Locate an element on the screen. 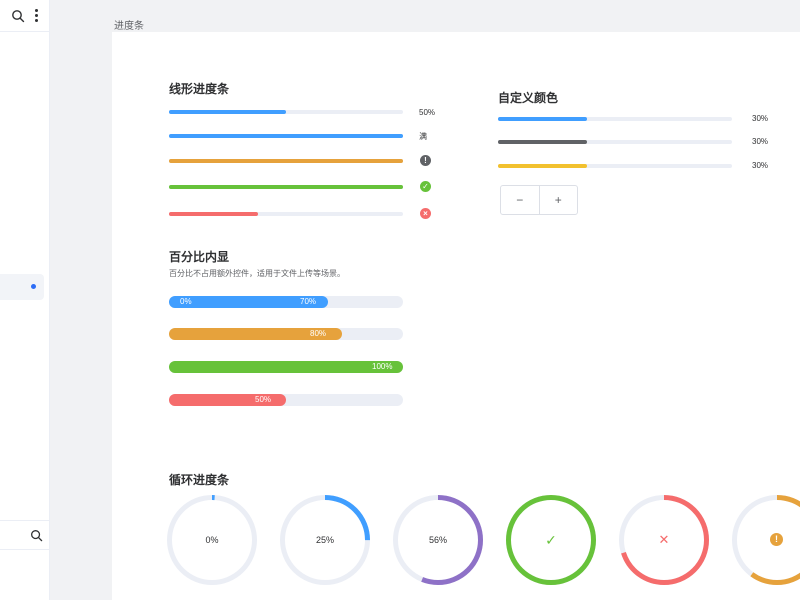 The width and height of the screenshot is (800, 600). inner-progress-3: 100% is located at coordinates (286, 367).